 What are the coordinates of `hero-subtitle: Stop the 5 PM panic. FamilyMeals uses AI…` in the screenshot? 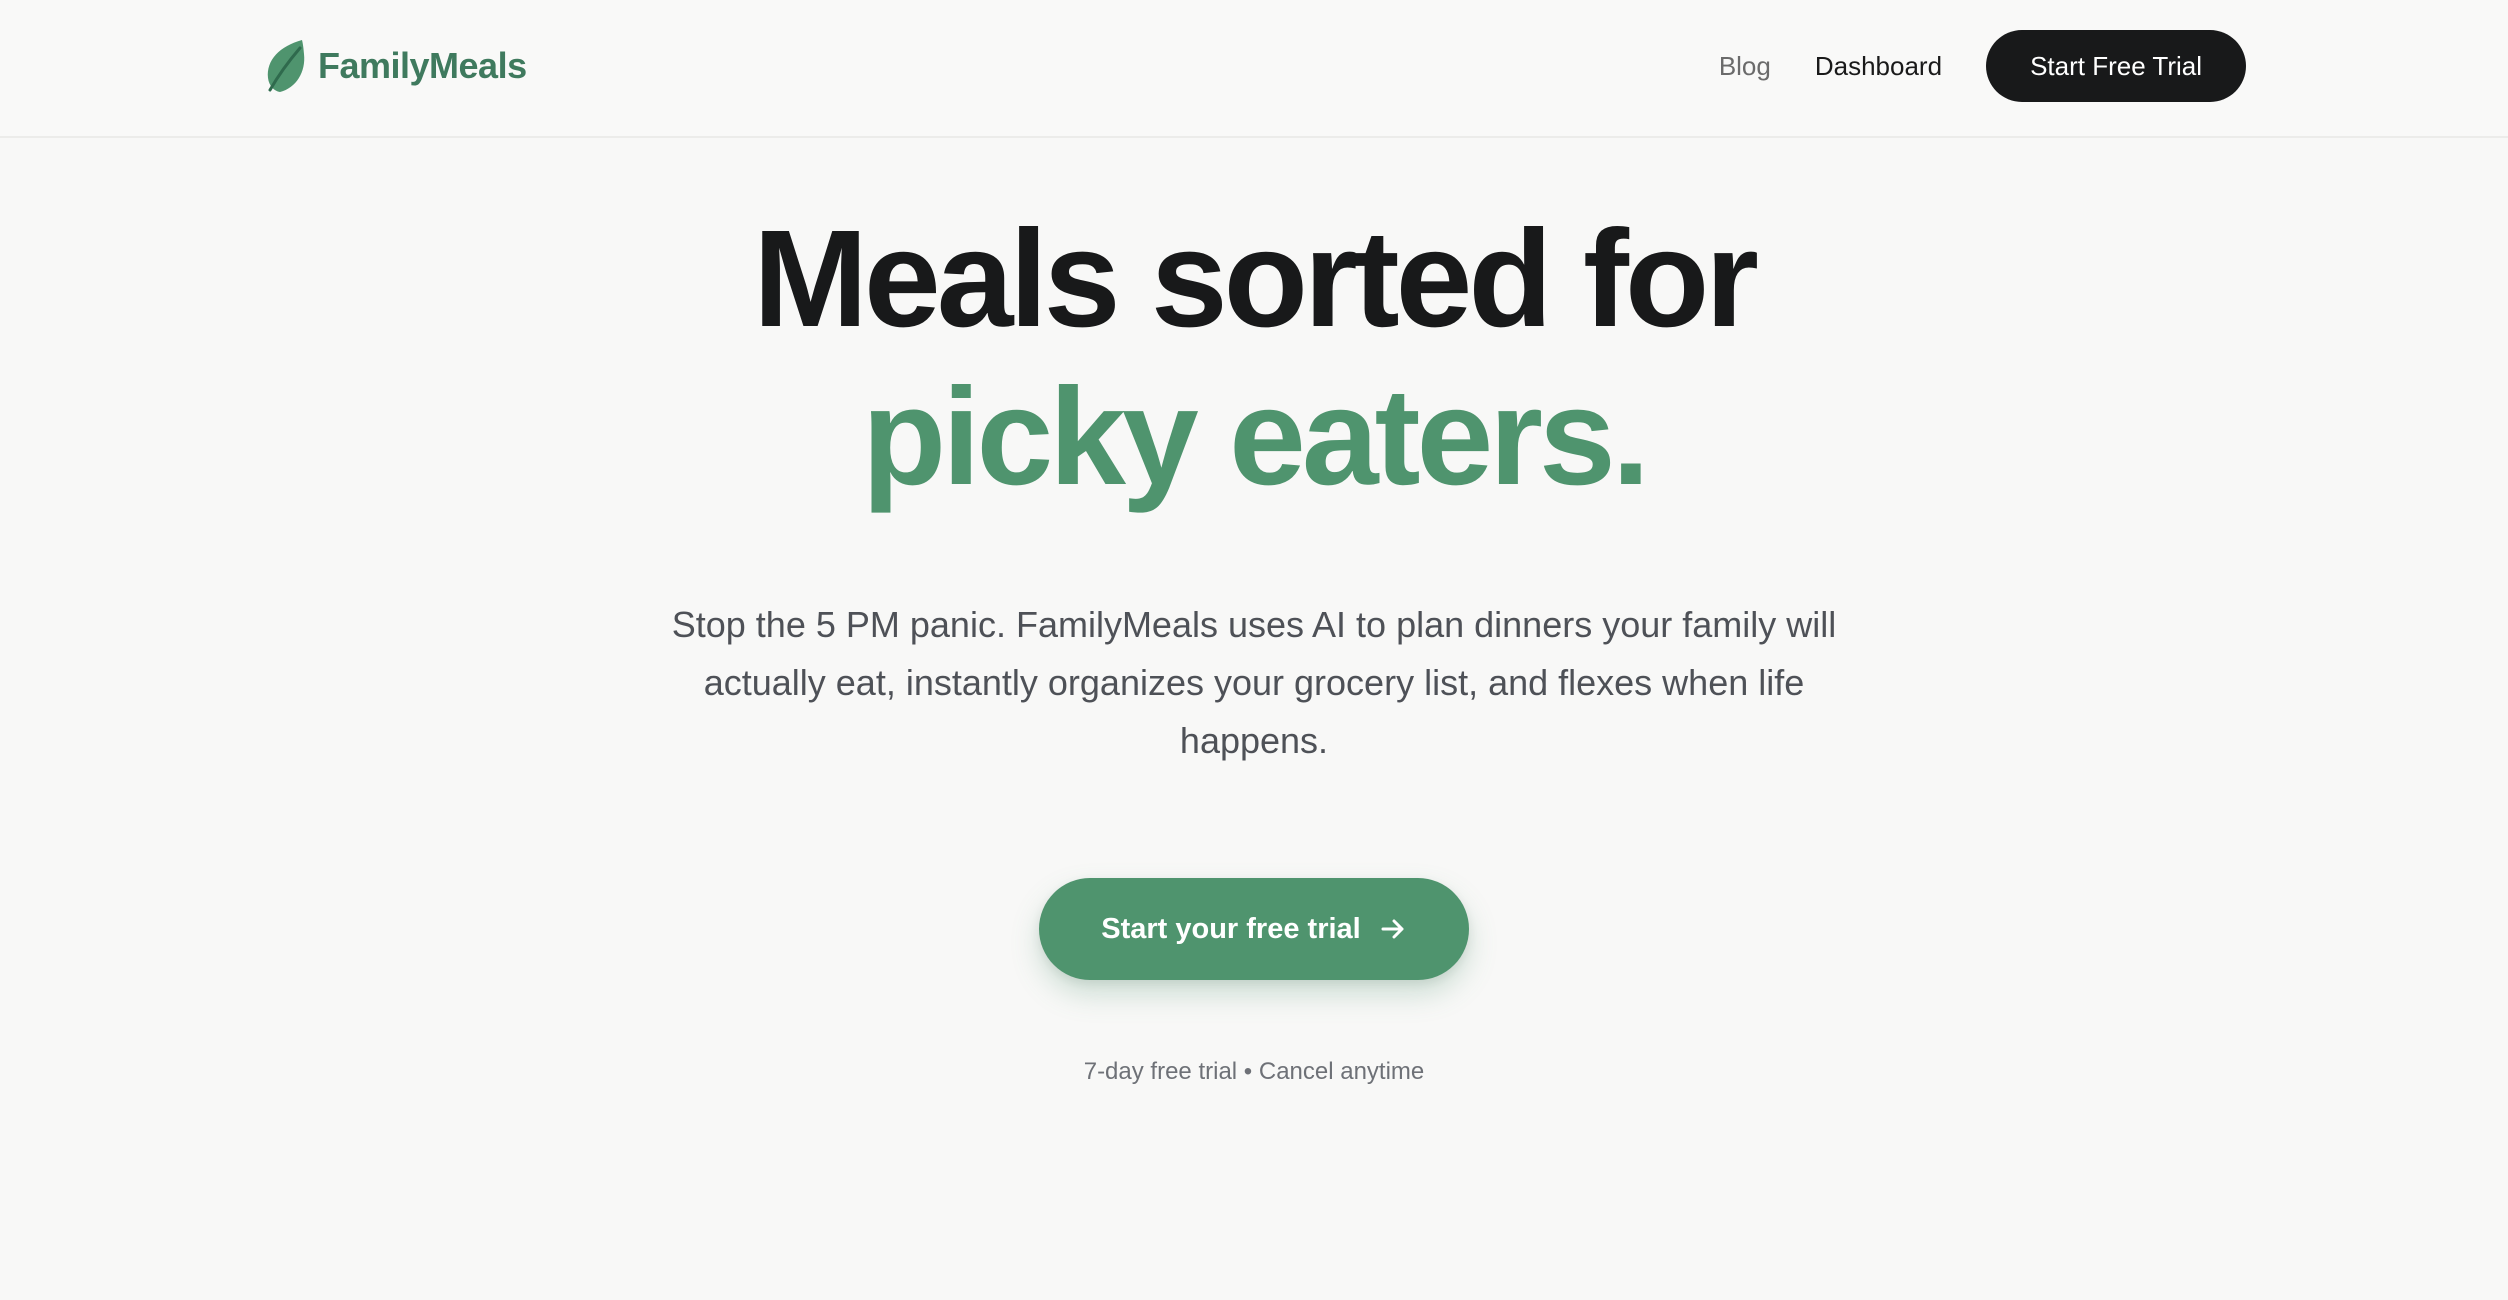 It's located at (1254, 682).